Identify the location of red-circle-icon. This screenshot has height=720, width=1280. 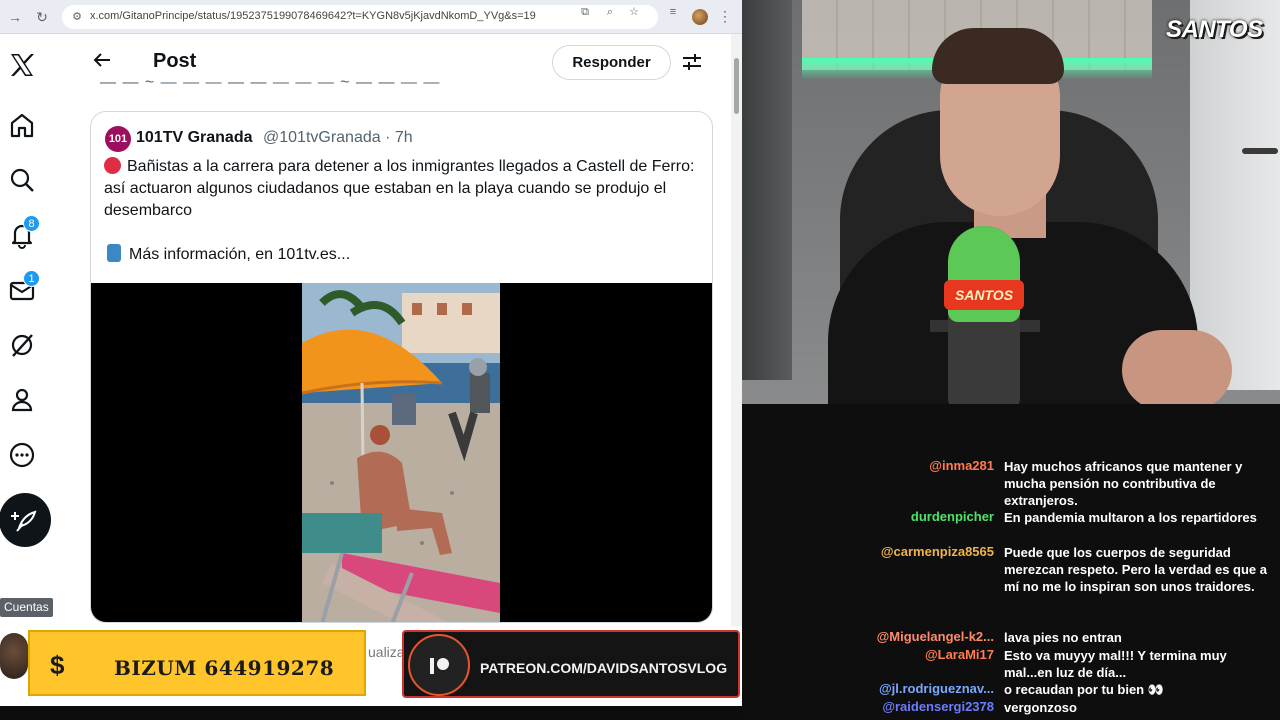
(112, 165).